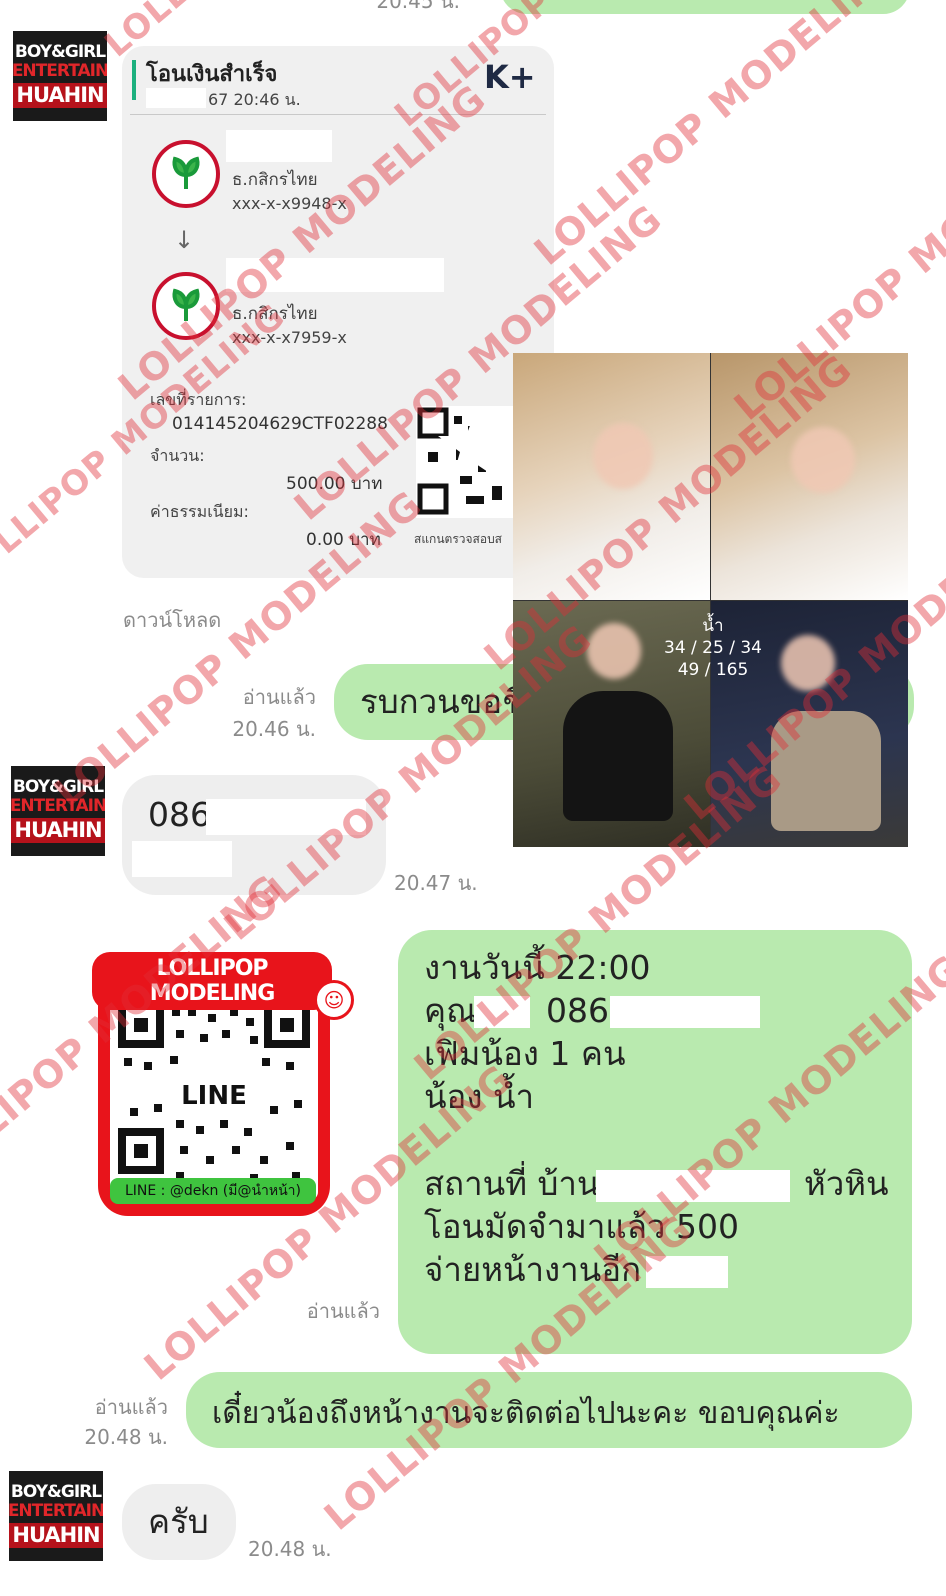 The height and width of the screenshot is (1596, 946). I want to click on slip-datetime: 67 20:46 น., so click(254, 99).